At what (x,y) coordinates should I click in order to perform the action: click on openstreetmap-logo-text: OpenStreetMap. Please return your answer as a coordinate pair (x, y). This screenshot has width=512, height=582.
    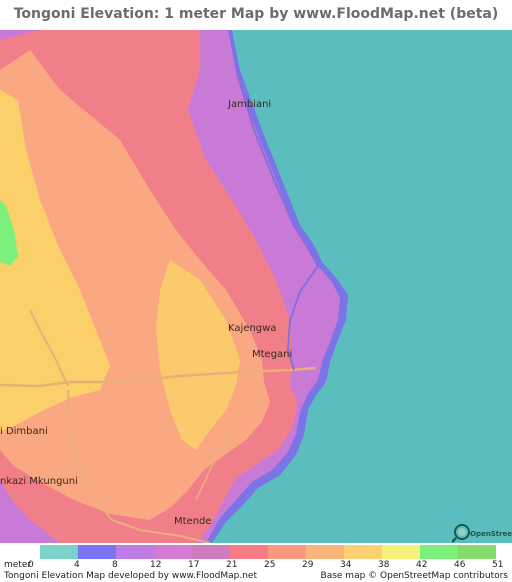
    Looking at the image, I should click on (491, 534).